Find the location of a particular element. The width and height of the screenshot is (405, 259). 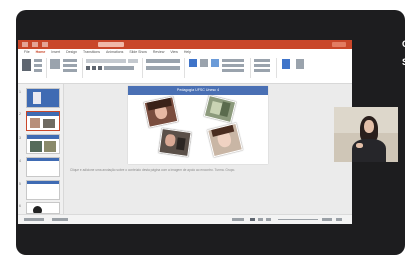

slide-thumbnails-pane: 1 2 3 4 5 6 is located at coordinates (41, 149).